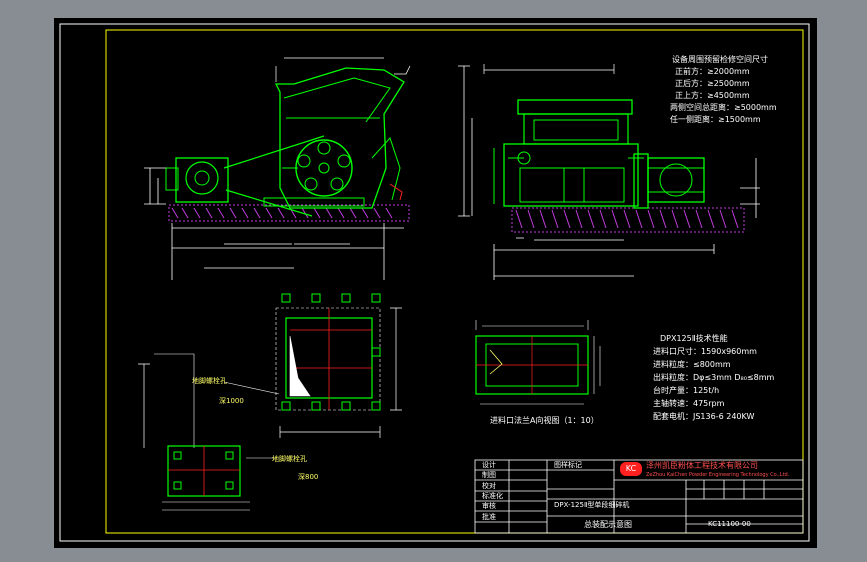  Describe the element at coordinates (689, 403) in the screenshot. I see `tech-param-speed: 主轴转速：475rpm` at that location.